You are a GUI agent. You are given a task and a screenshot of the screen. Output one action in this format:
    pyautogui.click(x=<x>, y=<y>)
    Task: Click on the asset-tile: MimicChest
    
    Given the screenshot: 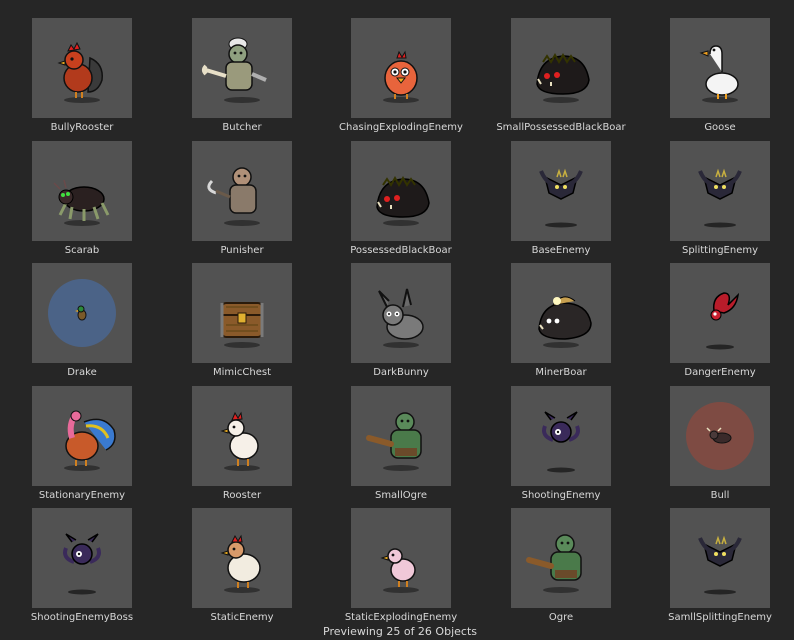 What is the action you would take?
    pyautogui.click(x=240, y=324)
    